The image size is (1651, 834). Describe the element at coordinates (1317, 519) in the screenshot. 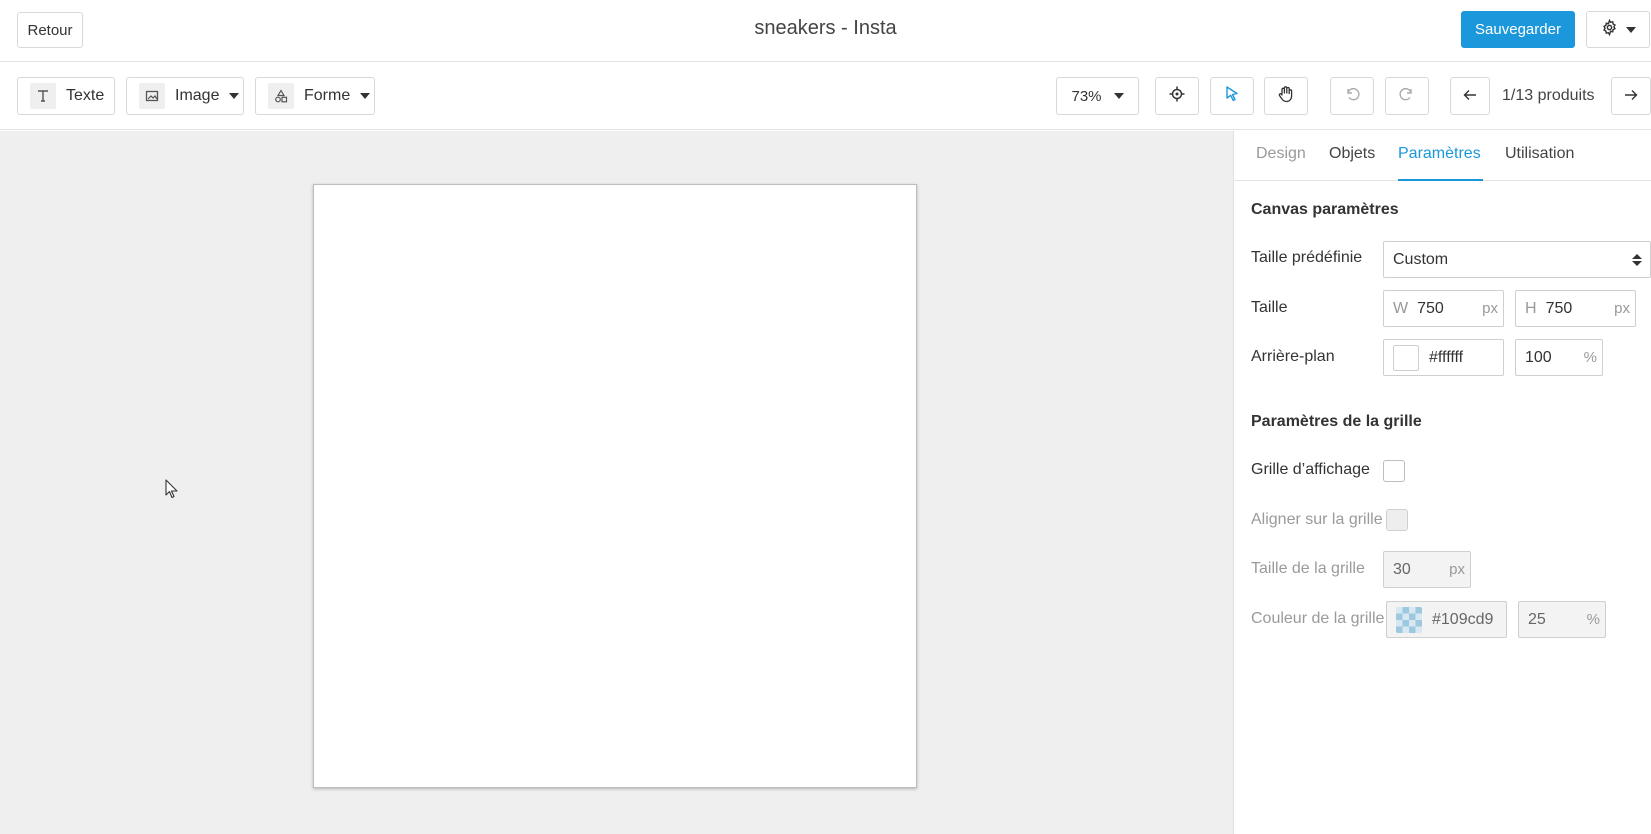

I see `snap-grid-label: Aligner sur la grille` at that location.